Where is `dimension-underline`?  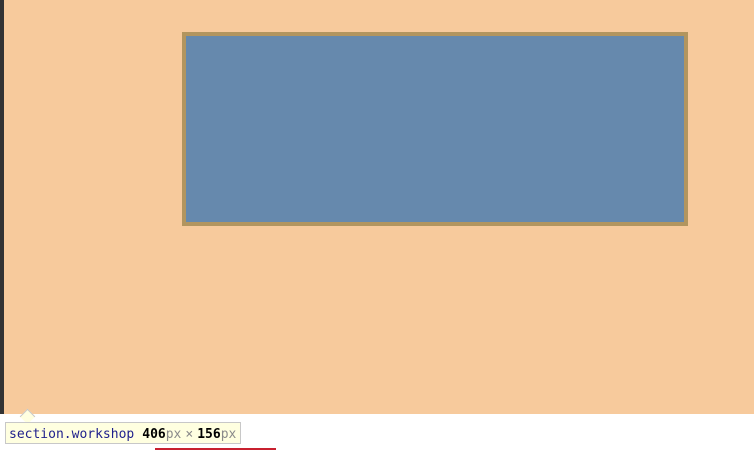
dimension-underline is located at coordinates (215, 449).